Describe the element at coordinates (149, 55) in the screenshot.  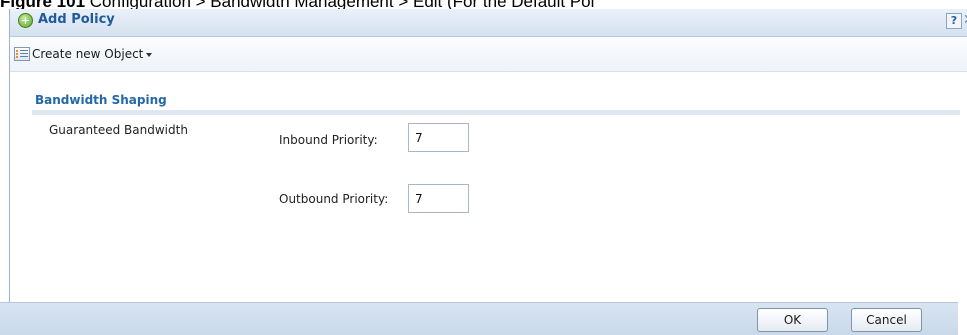
I see `chevron-down-icon` at that location.